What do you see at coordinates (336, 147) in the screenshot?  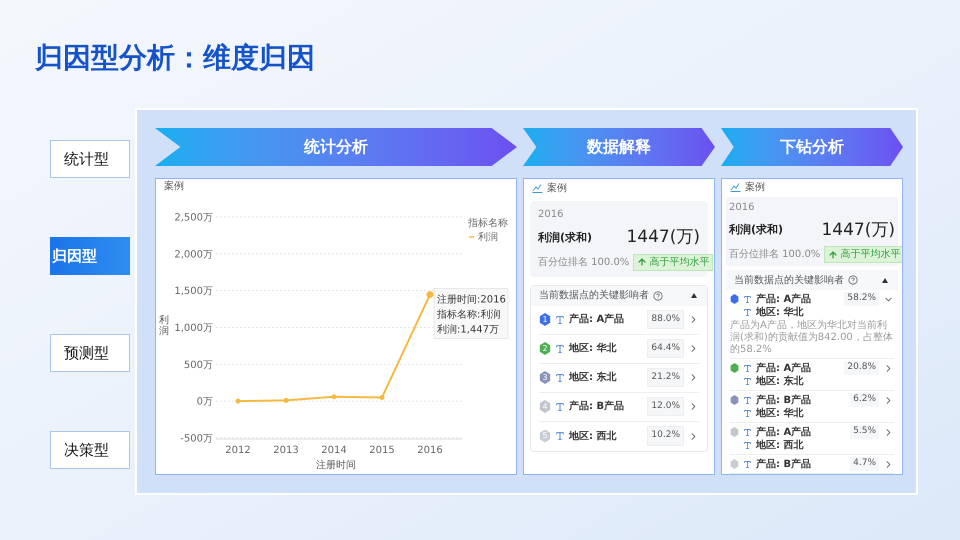 I see `stage-banner: 统计分析` at bounding box center [336, 147].